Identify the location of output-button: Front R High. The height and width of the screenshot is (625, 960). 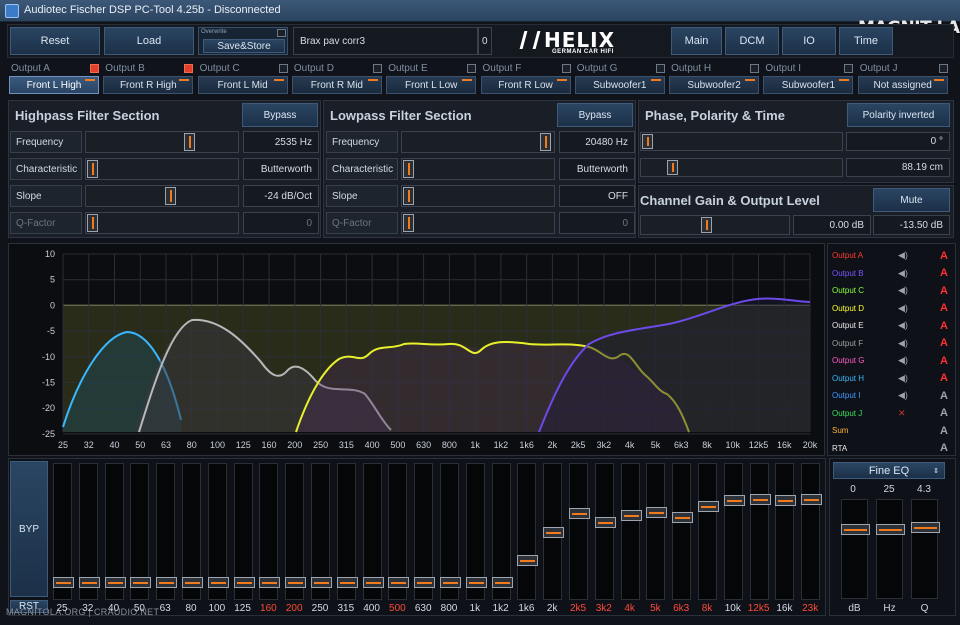
(148, 85).